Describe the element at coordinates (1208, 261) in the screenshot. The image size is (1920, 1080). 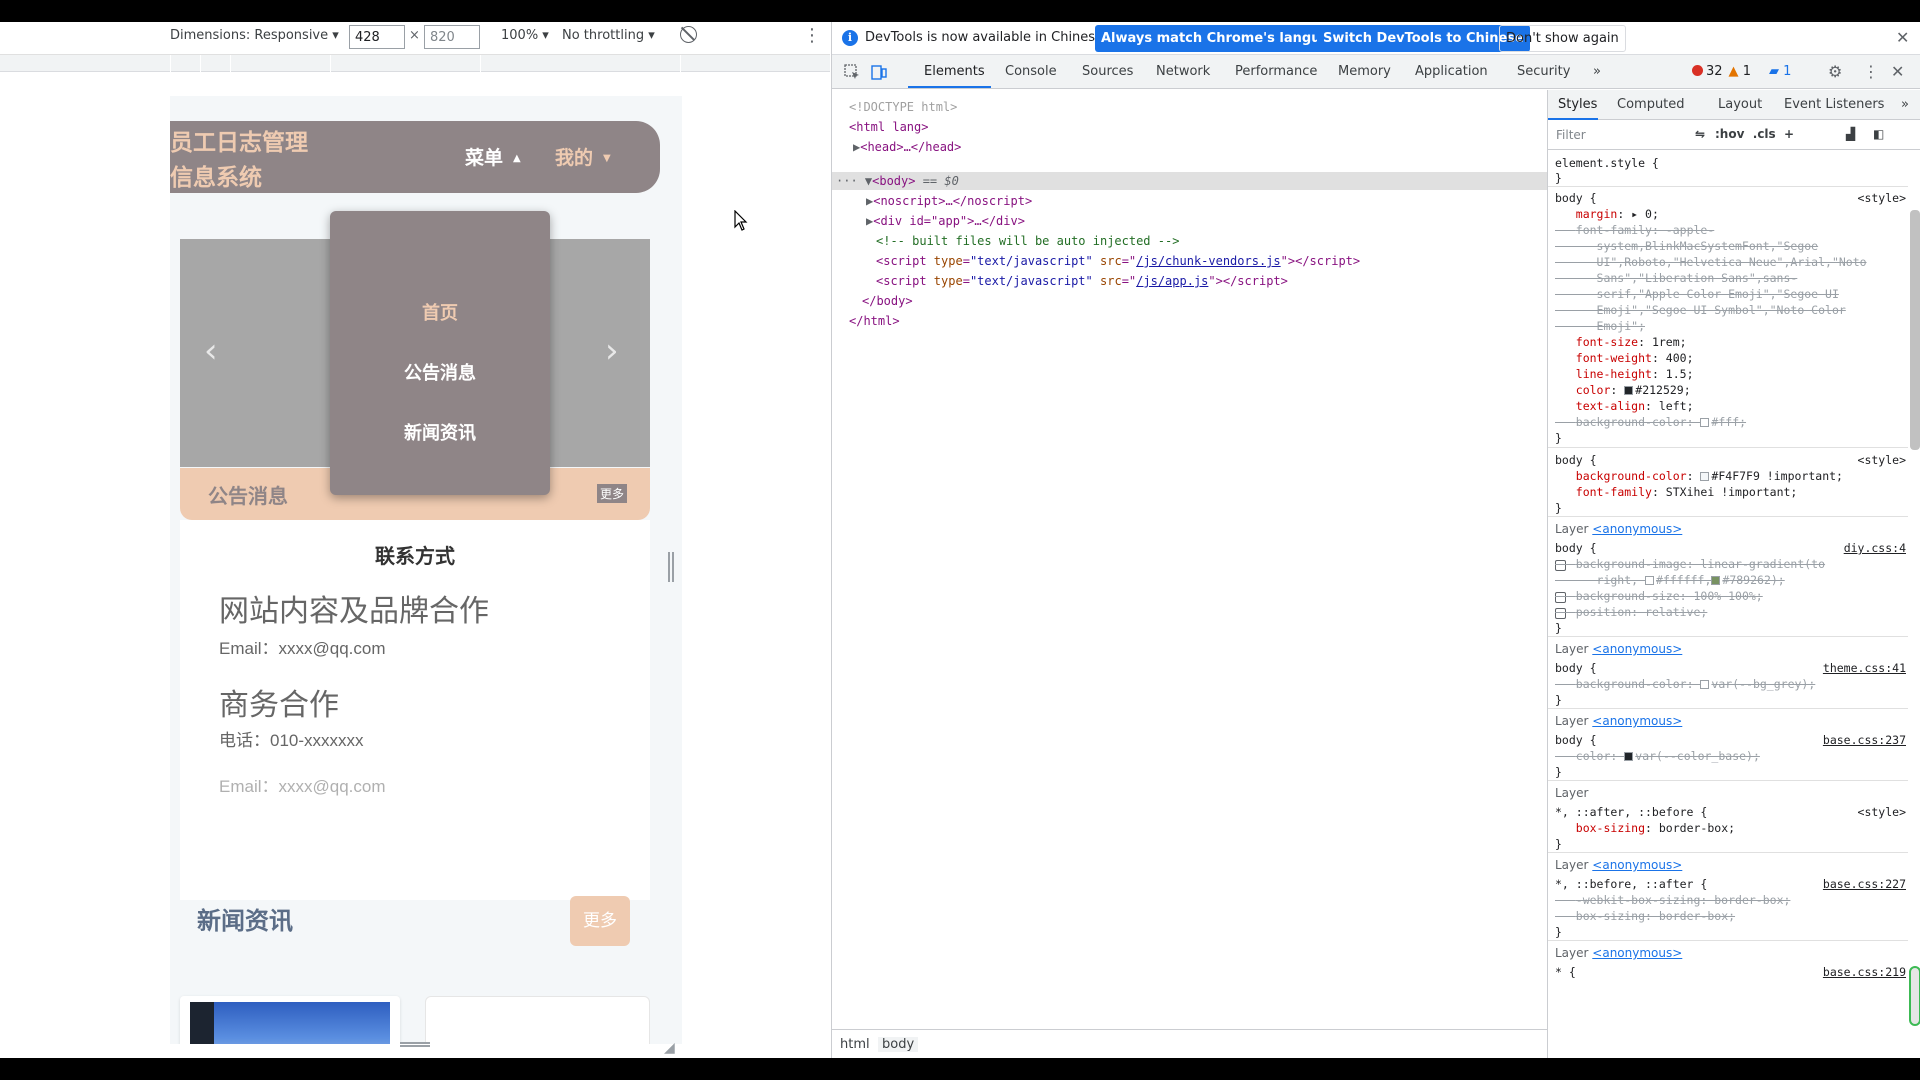
I see `script-vendors-link: /js/chunk-vendors.js` at that location.